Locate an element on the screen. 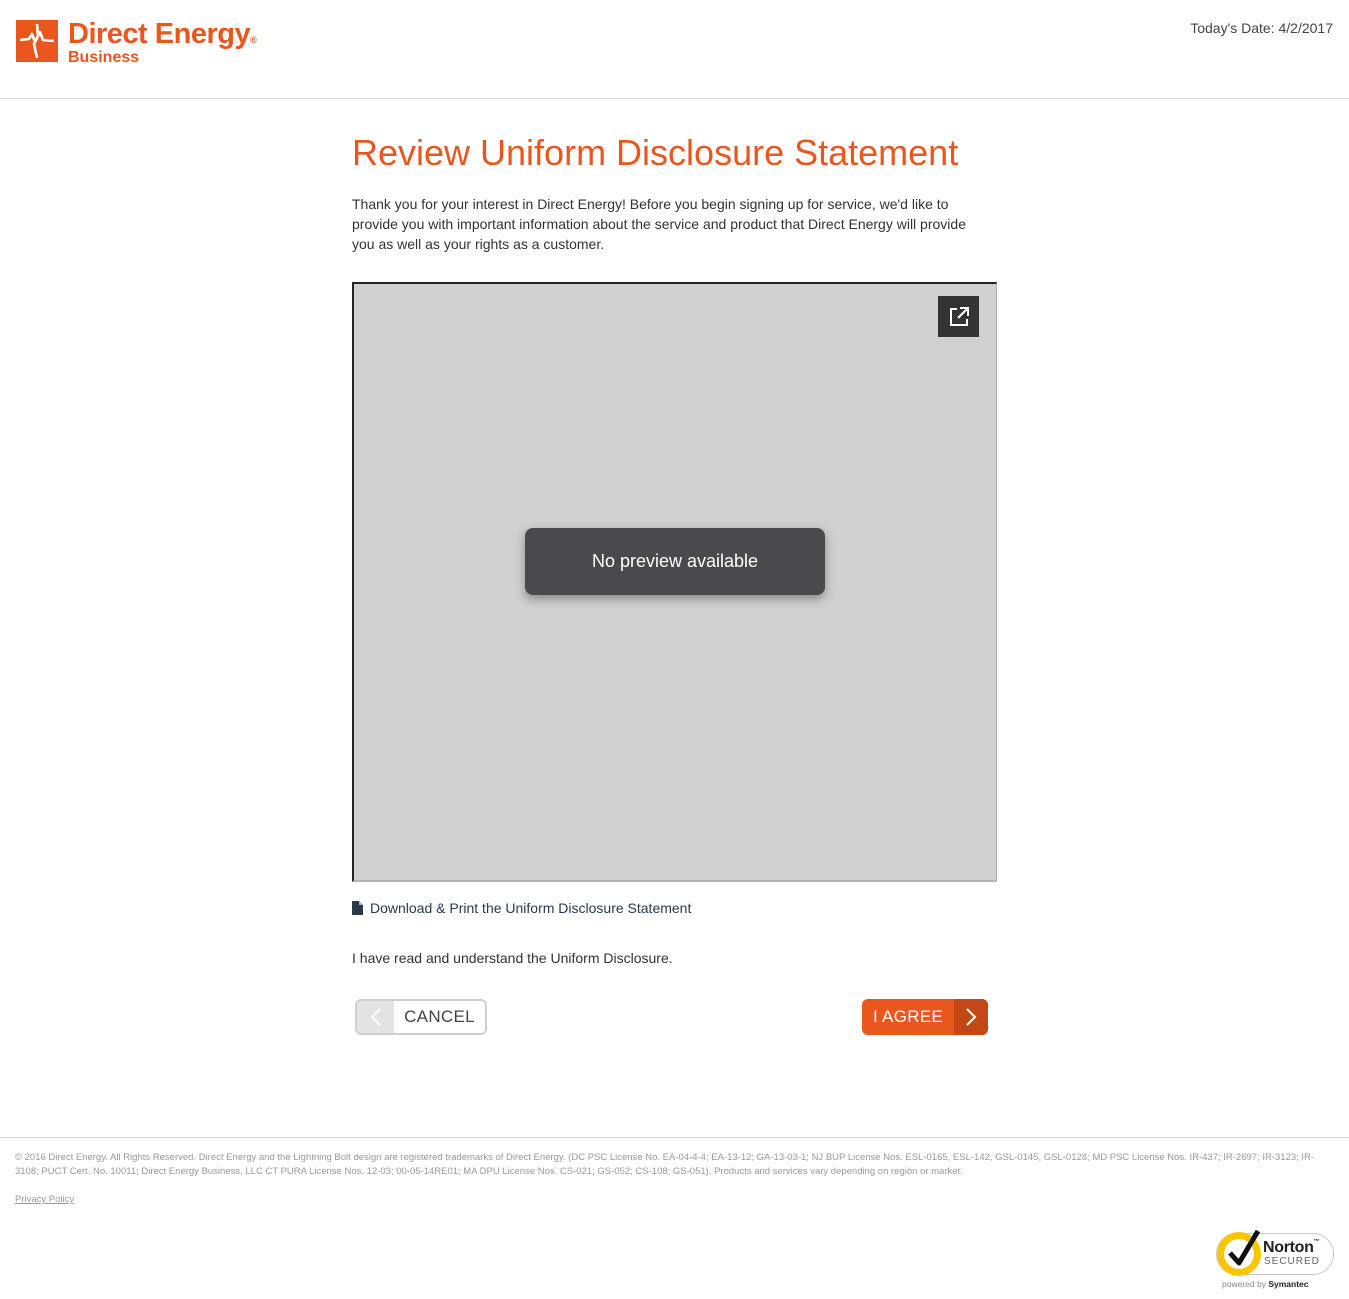  checkmark-icon is located at coordinates (1244, 1247).